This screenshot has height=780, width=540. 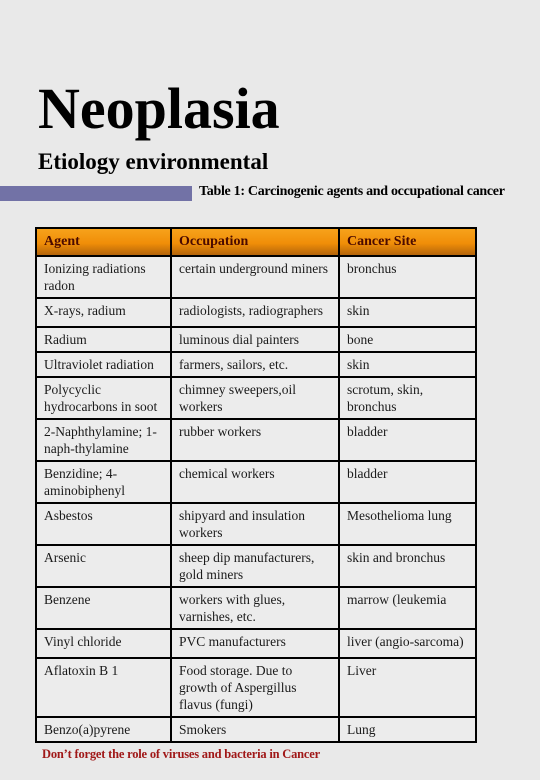 What do you see at coordinates (103, 643) in the screenshot?
I see `cell-agent: Vinyl chloride` at bounding box center [103, 643].